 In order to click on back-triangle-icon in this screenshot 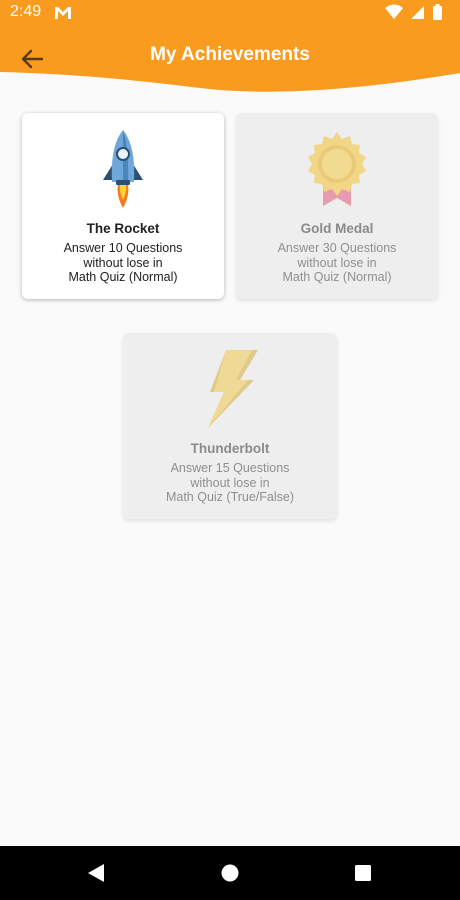, I will do `click(96, 873)`.